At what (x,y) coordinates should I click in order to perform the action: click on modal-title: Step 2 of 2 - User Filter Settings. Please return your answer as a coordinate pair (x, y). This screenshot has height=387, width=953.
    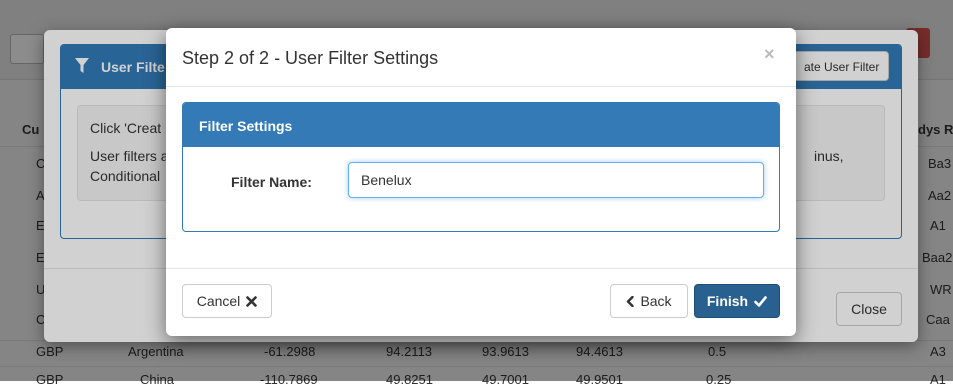
    Looking at the image, I should click on (310, 58).